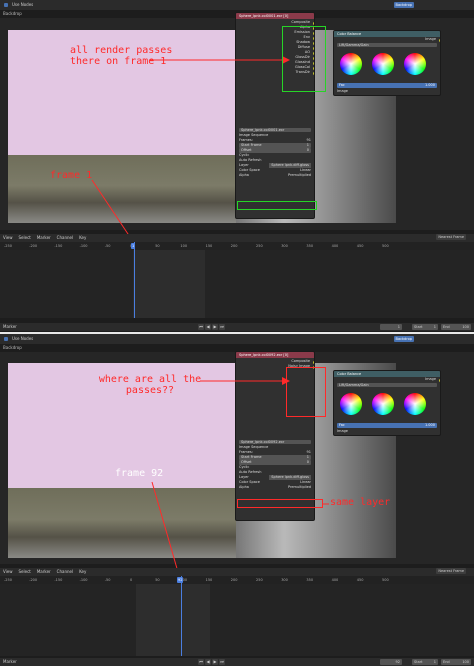 This screenshot has height=666, width=474. I want to click on ruler-tick-label: -100, so click(83, 246).